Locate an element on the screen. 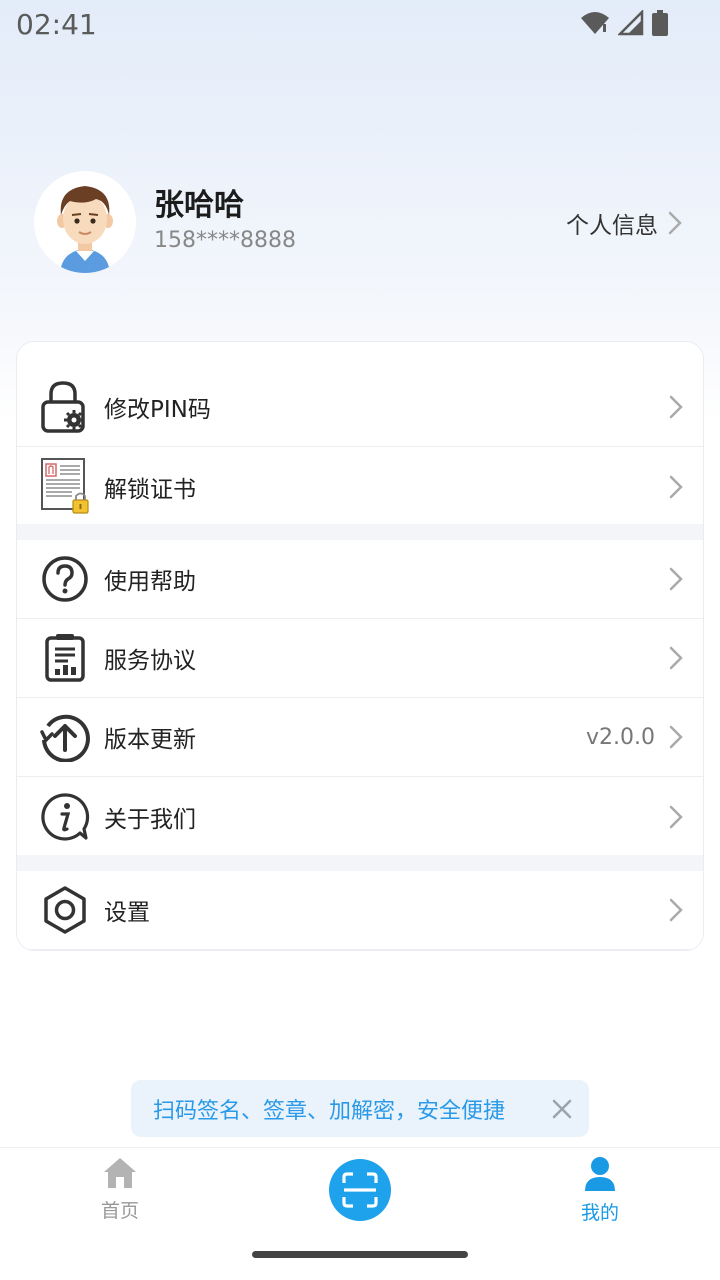  lock-gear-icon is located at coordinates (65, 407).